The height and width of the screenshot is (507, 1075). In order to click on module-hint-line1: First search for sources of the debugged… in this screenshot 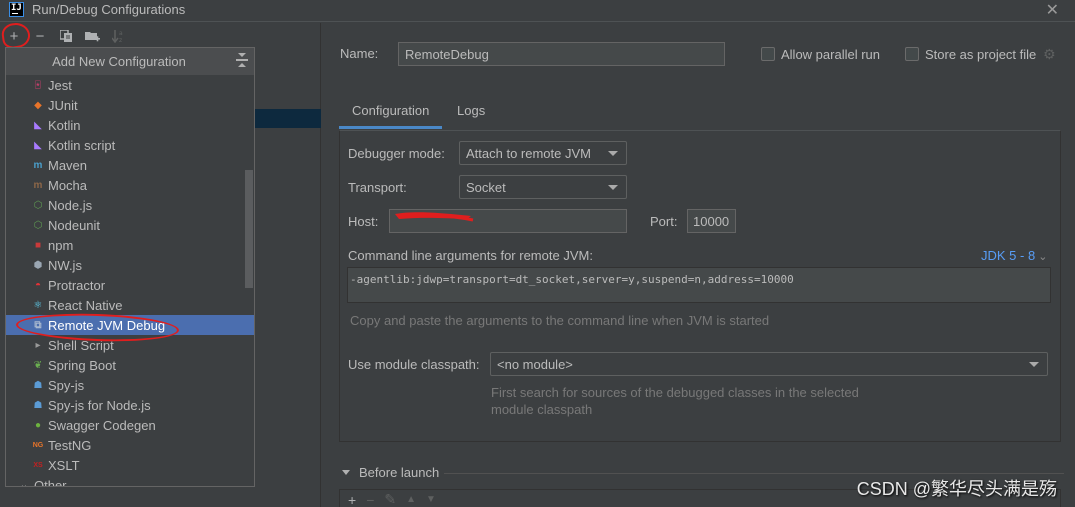, I will do `click(675, 392)`.